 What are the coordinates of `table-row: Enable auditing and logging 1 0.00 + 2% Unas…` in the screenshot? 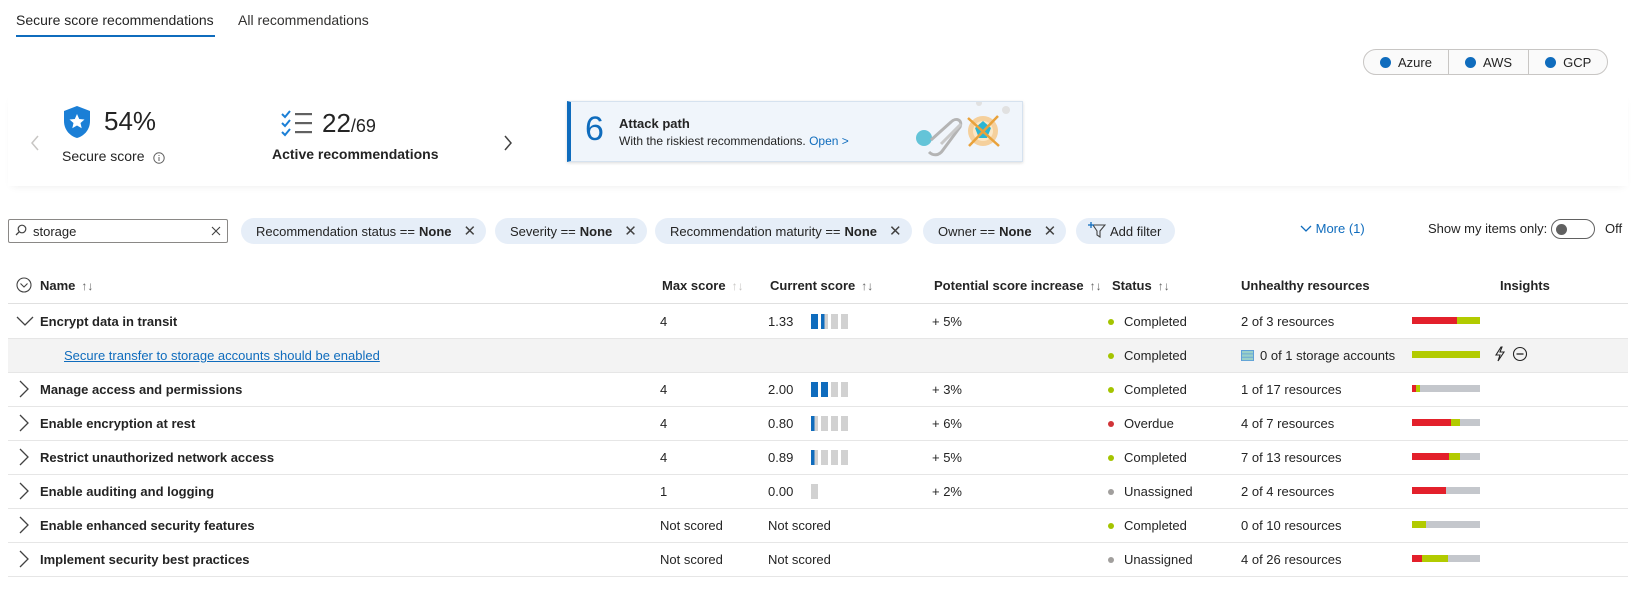 It's located at (818, 492).